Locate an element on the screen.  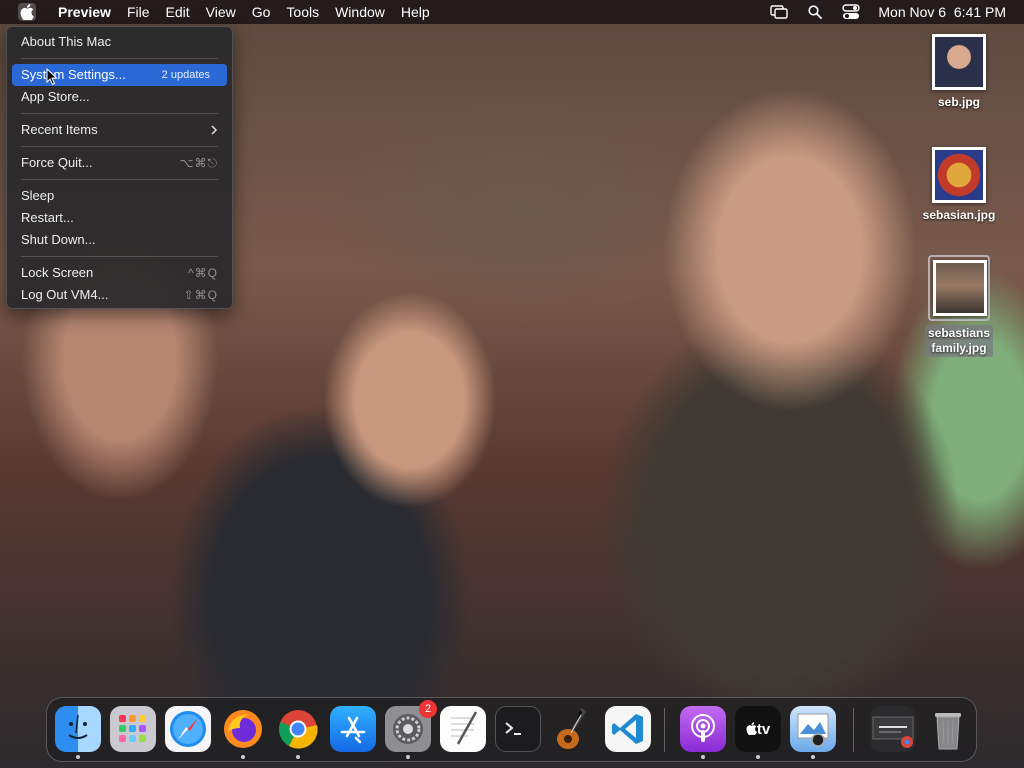
app-menu-preview: Preview is located at coordinates (84, 12).